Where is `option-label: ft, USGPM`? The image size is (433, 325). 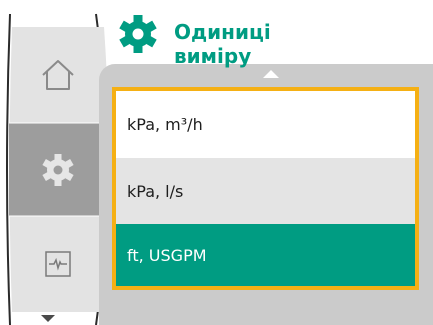
option-label: ft, USGPM is located at coordinates (167, 255).